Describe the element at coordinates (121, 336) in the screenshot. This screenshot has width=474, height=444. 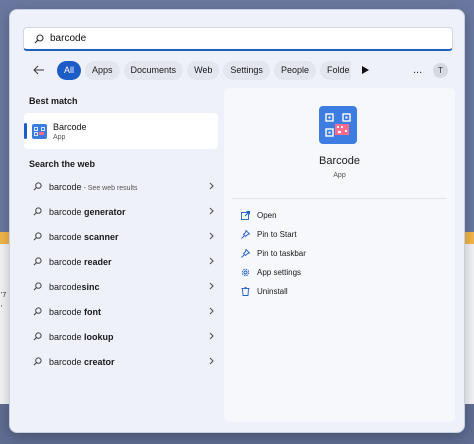
I see `web-suggestion: barcode lookup` at that location.